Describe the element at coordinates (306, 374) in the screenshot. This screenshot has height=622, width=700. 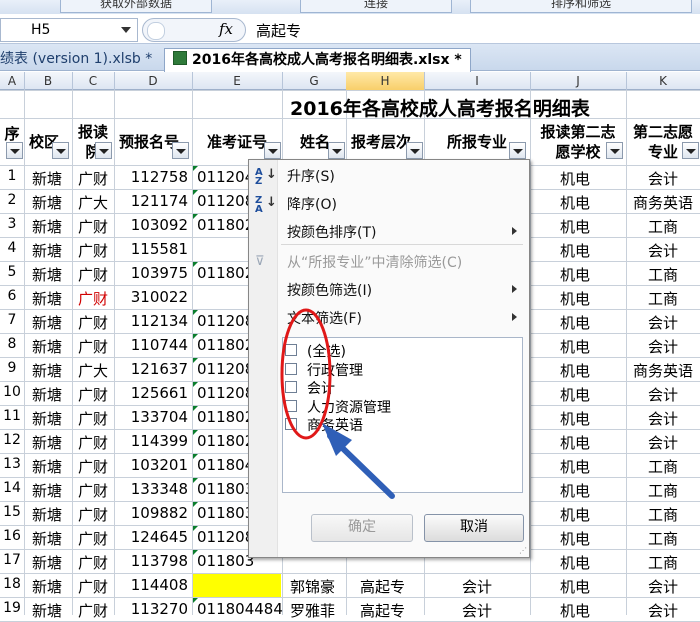
I see `highlight-ellipse` at that location.